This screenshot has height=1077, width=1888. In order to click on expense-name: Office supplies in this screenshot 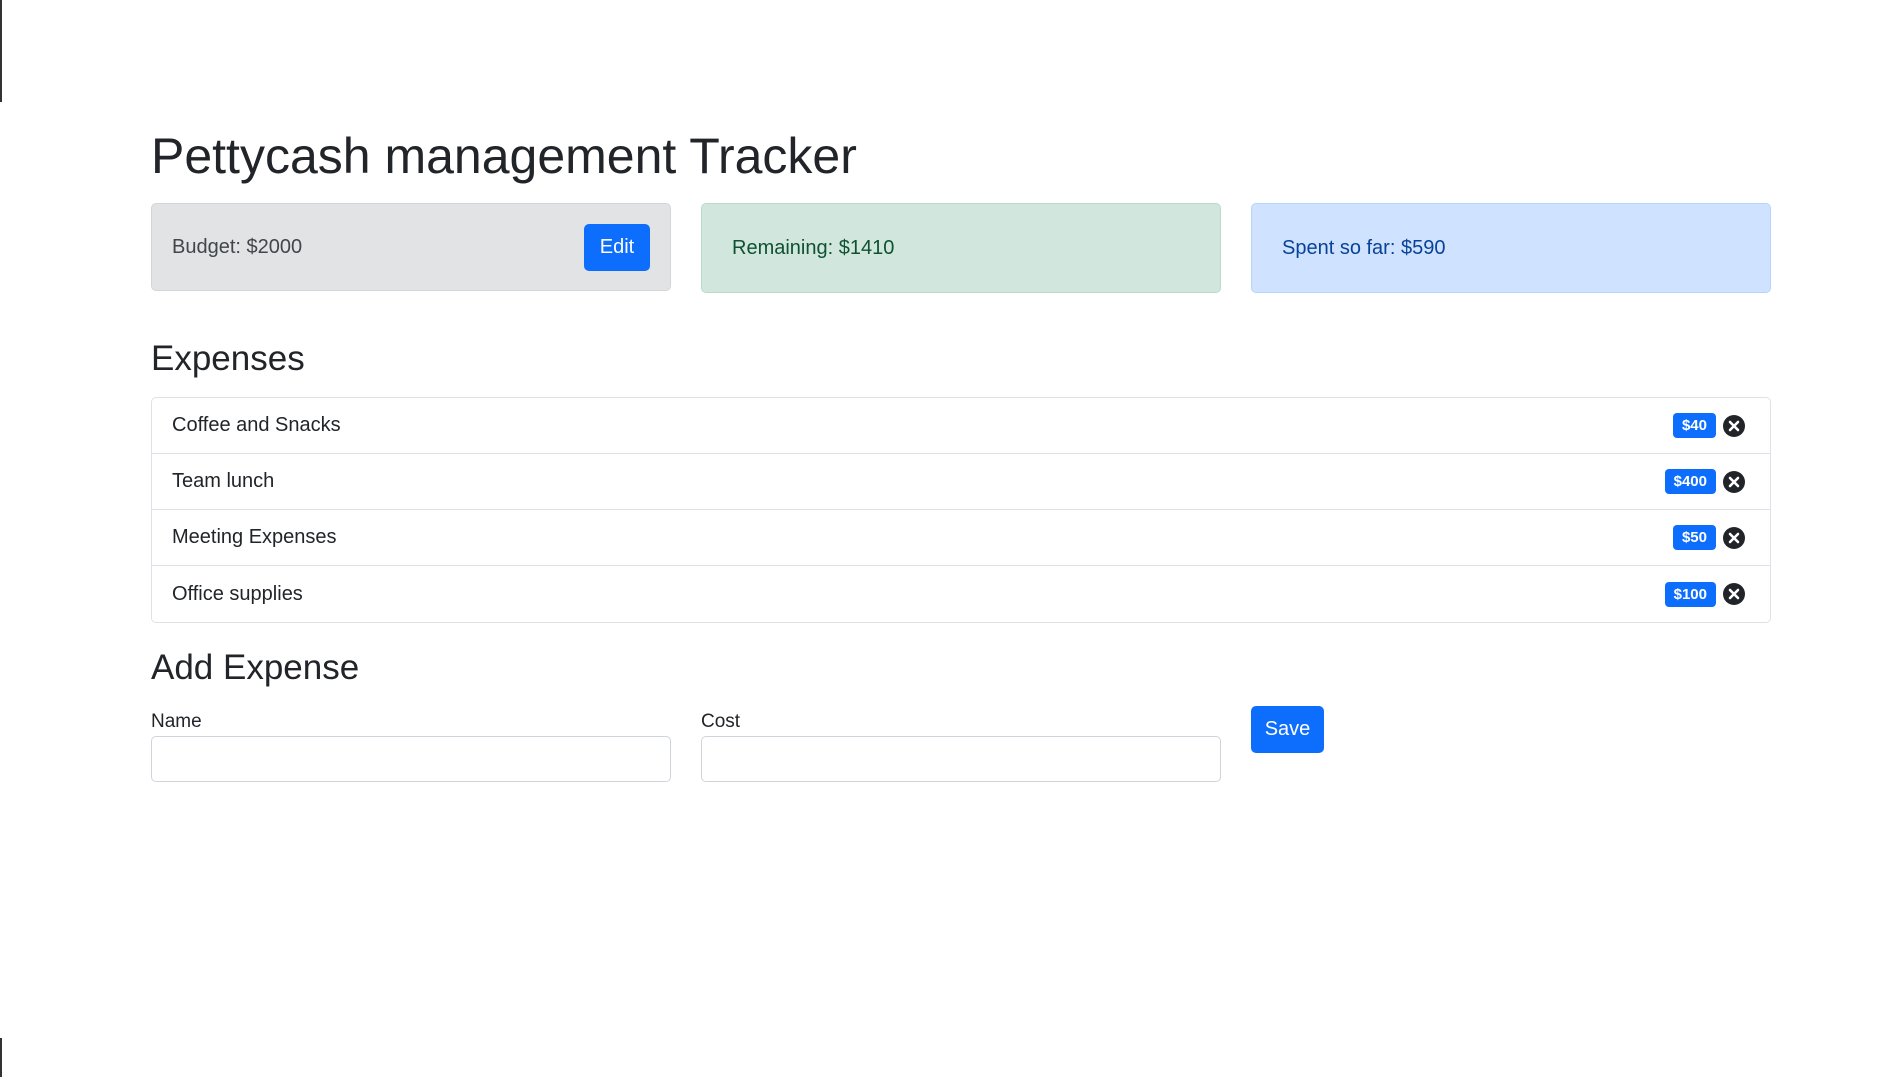, I will do `click(237, 593)`.